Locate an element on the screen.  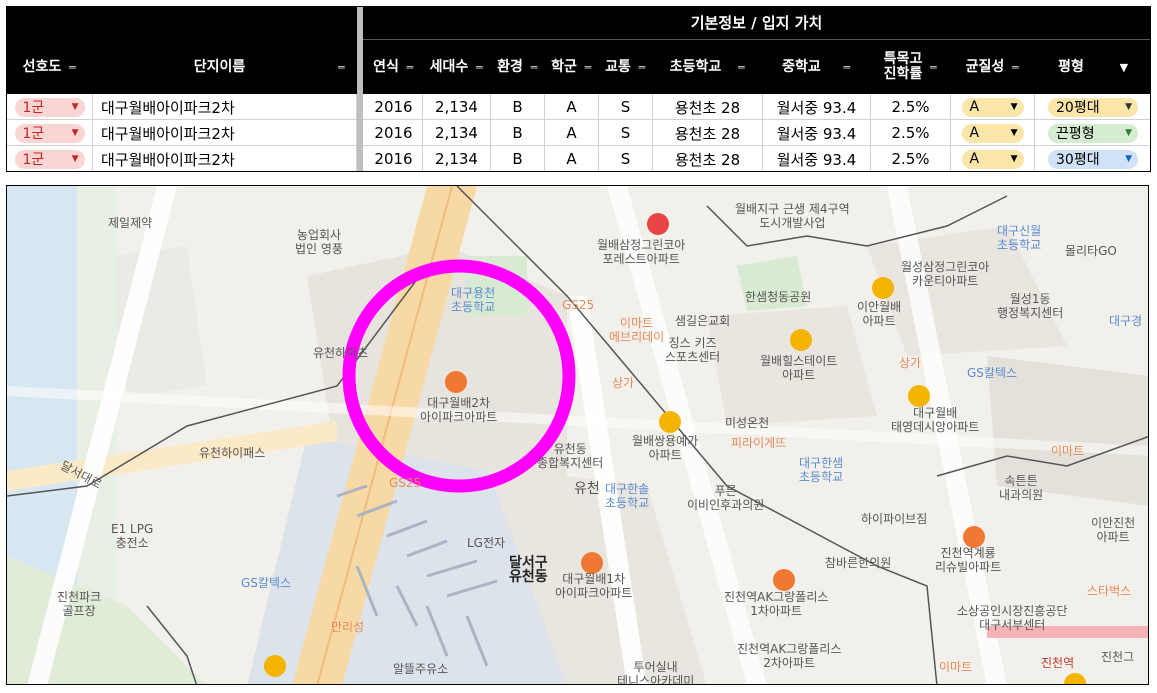
col-header-year: 연식 ═ is located at coordinates (394, 67).